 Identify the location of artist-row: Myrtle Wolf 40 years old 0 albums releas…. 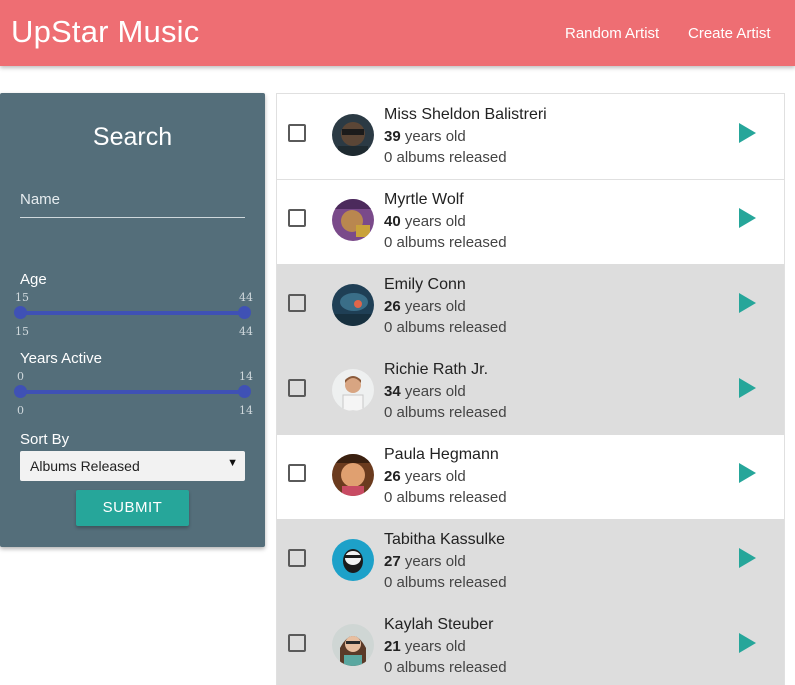
(530, 222).